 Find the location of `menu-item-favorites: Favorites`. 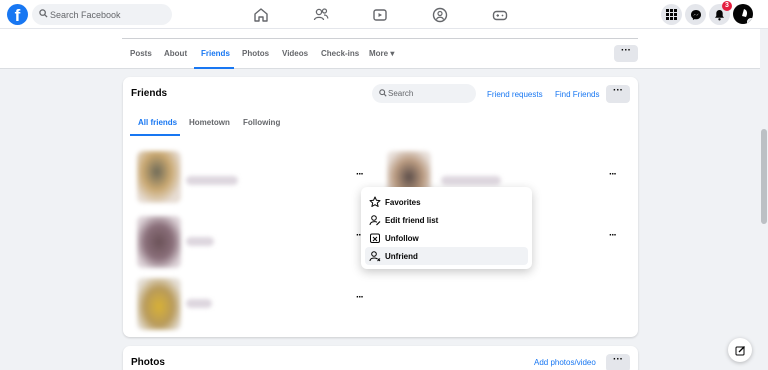

menu-item-favorites: Favorites is located at coordinates (446, 202).